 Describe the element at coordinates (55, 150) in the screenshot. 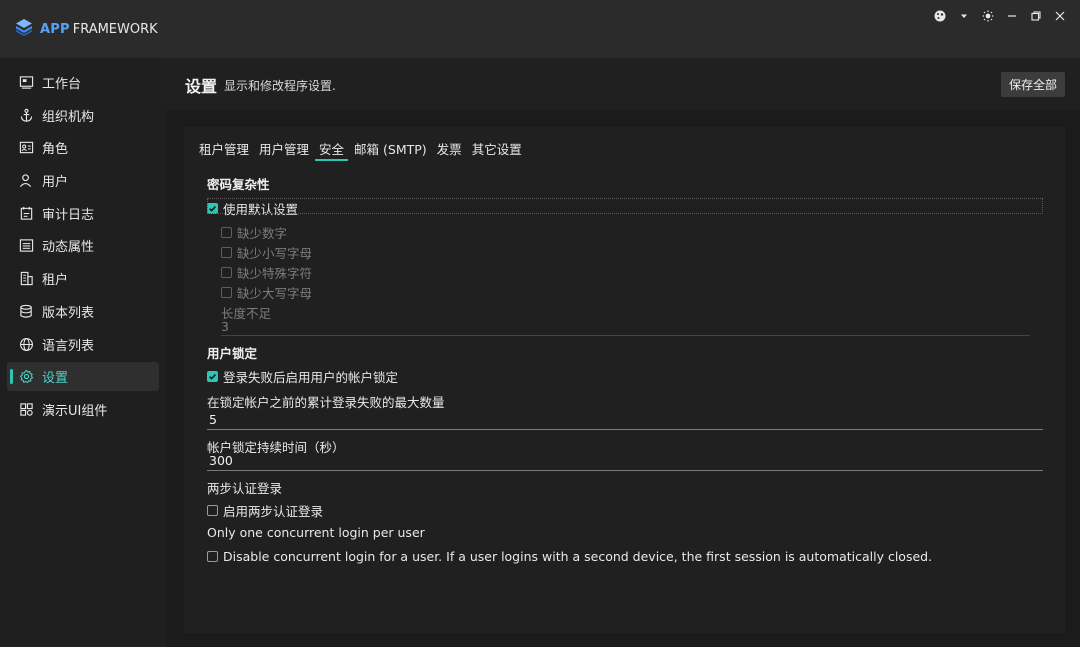

I see `sidebar-item-label: 角色` at that location.